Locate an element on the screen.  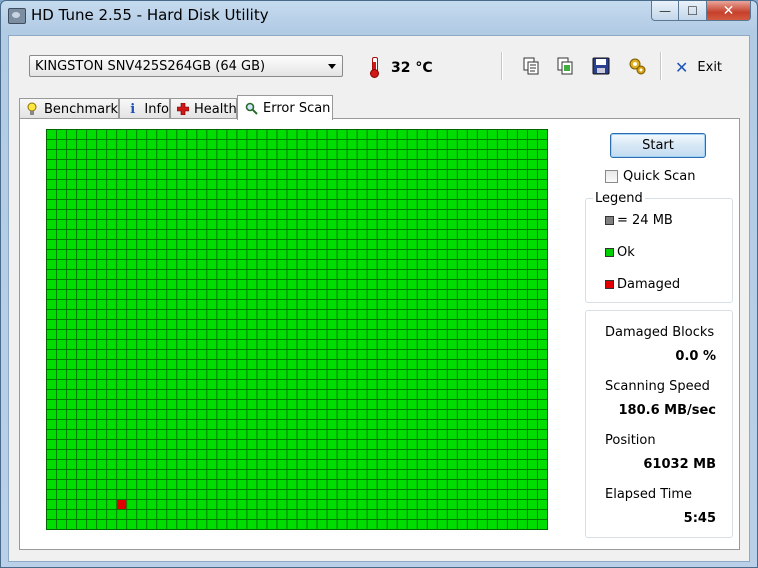
damaged-blocks-value: 0.0 % is located at coordinates (695, 356).